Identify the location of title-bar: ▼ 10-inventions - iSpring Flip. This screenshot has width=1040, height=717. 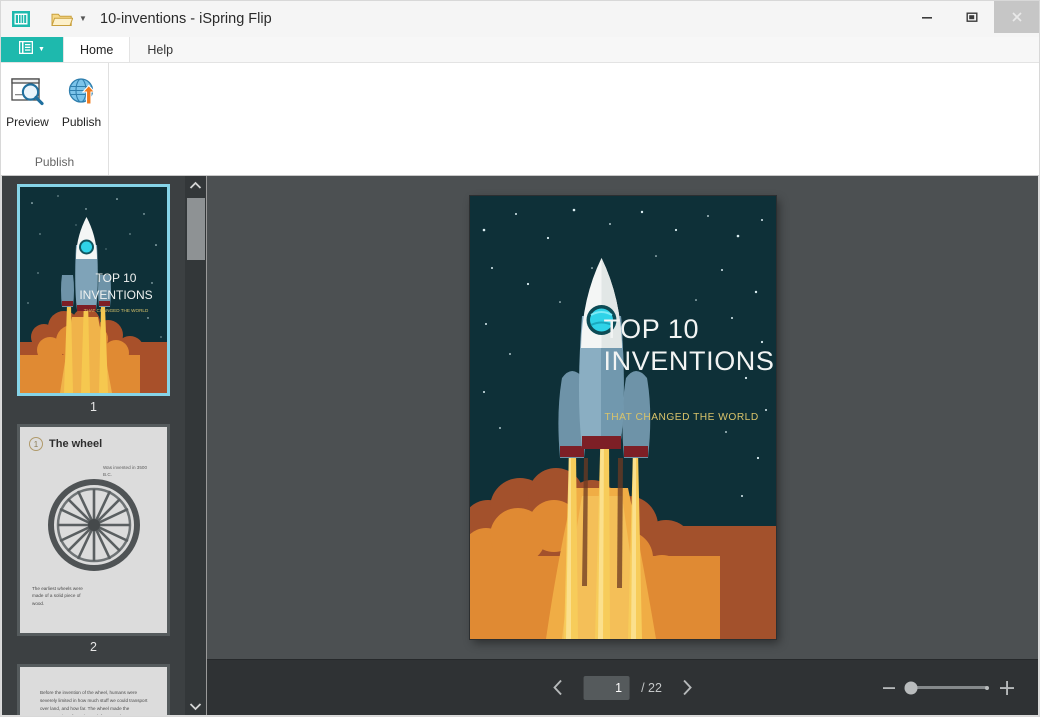
(520, 19).